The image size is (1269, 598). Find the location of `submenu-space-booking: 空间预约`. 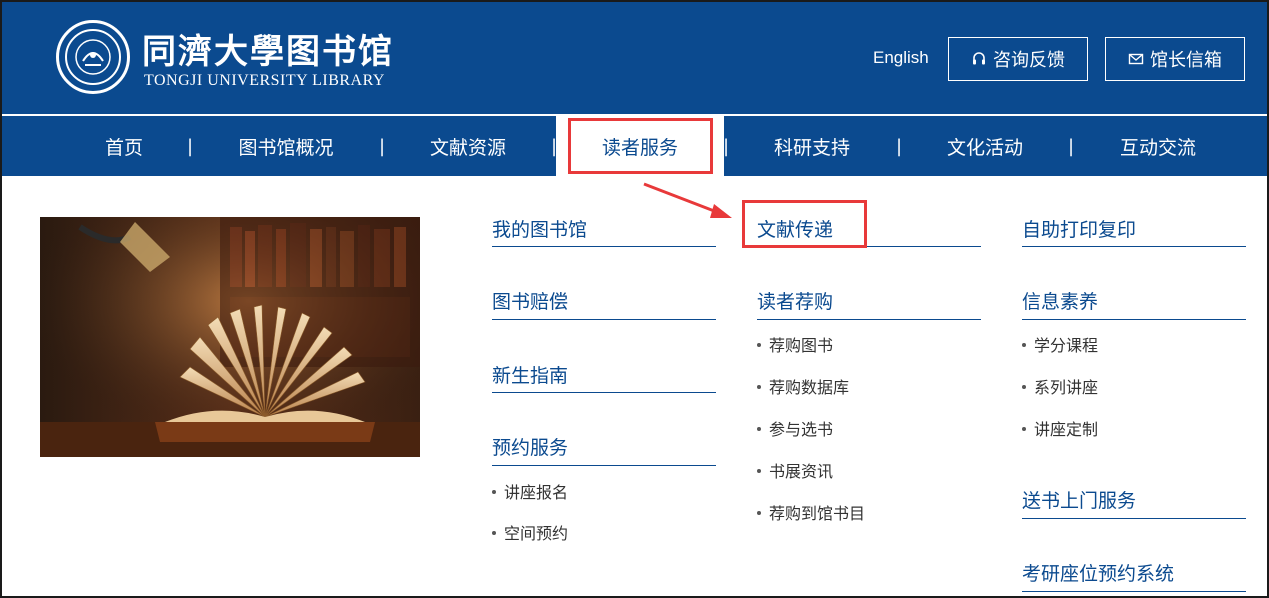

submenu-space-booking: 空间预约 is located at coordinates (530, 532).